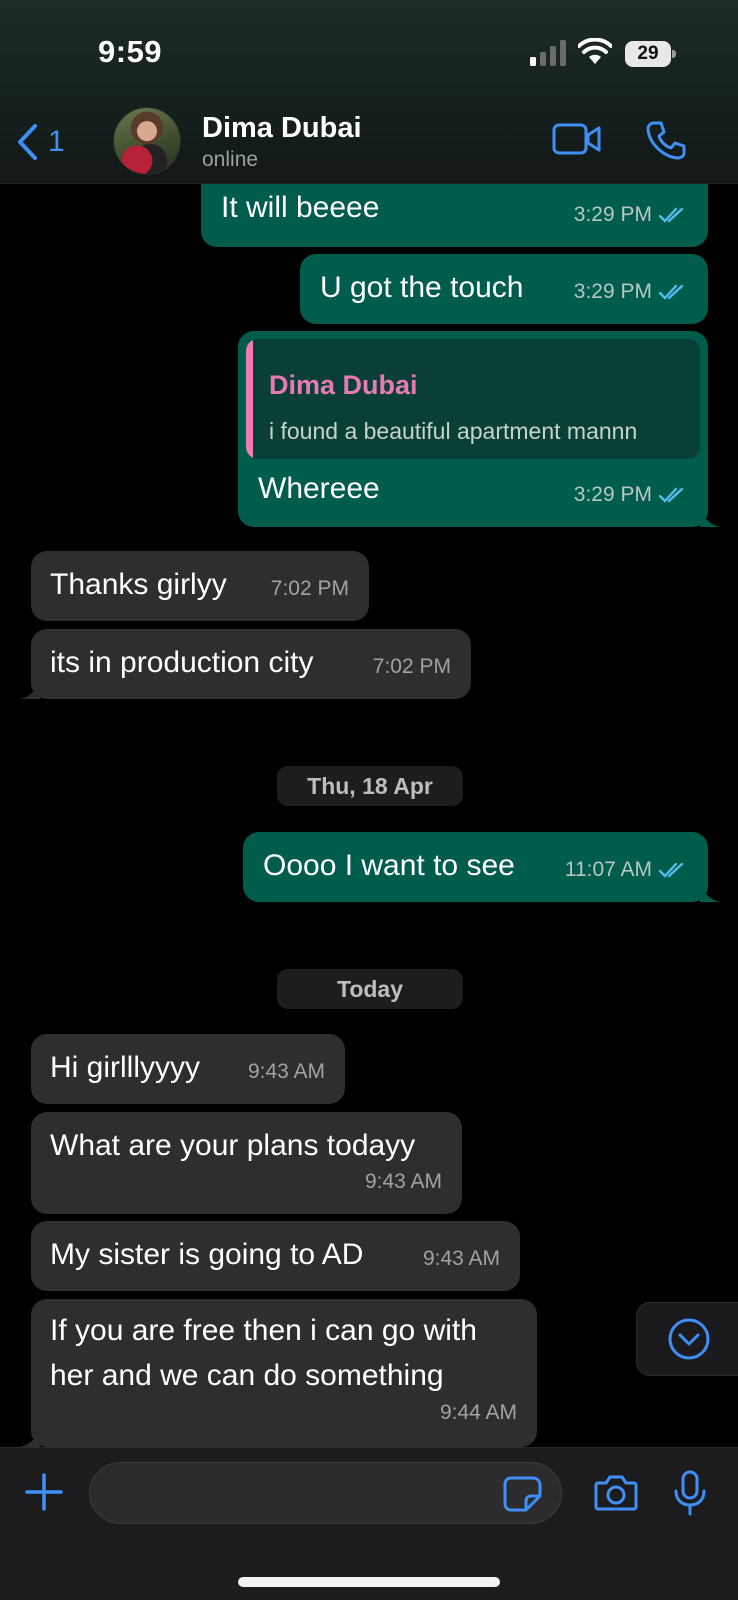 The height and width of the screenshot is (1600, 738). What do you see at coordinates (523, 1494) in the screenshot?
I see `sticker-icon` at bounding box center [523, 1494].